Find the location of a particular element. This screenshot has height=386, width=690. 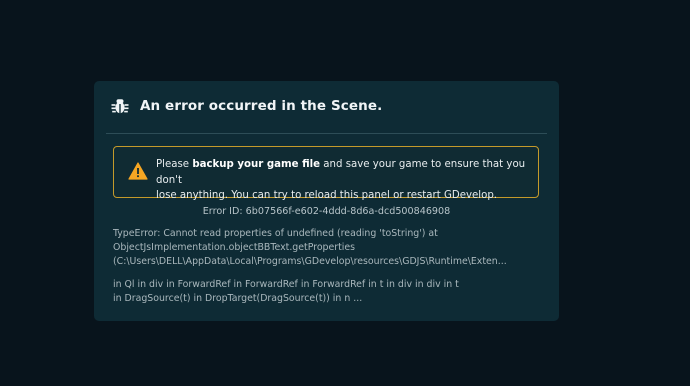

dialog-header: An error occurred in the Scene. is located at coordinates (246, 106).